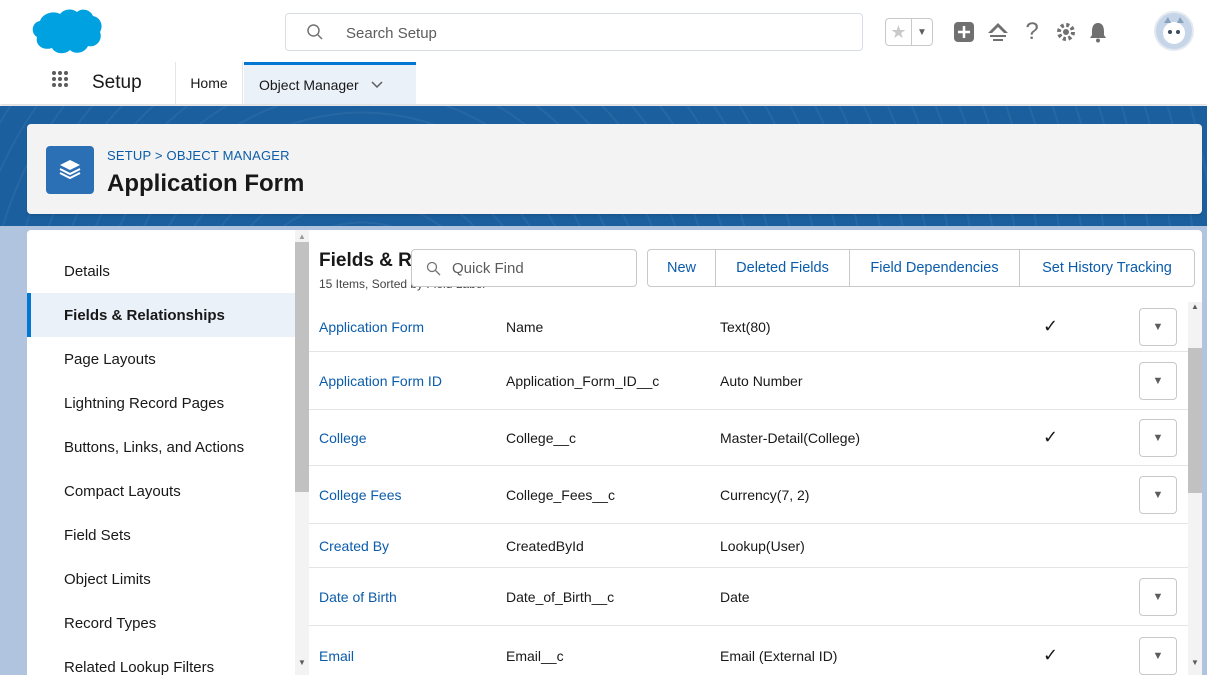 The image size is (1207, 675). Describe the element at coordinates (761, 380) in the screenshot. I see `field-data-type: Auto Number` at that location.